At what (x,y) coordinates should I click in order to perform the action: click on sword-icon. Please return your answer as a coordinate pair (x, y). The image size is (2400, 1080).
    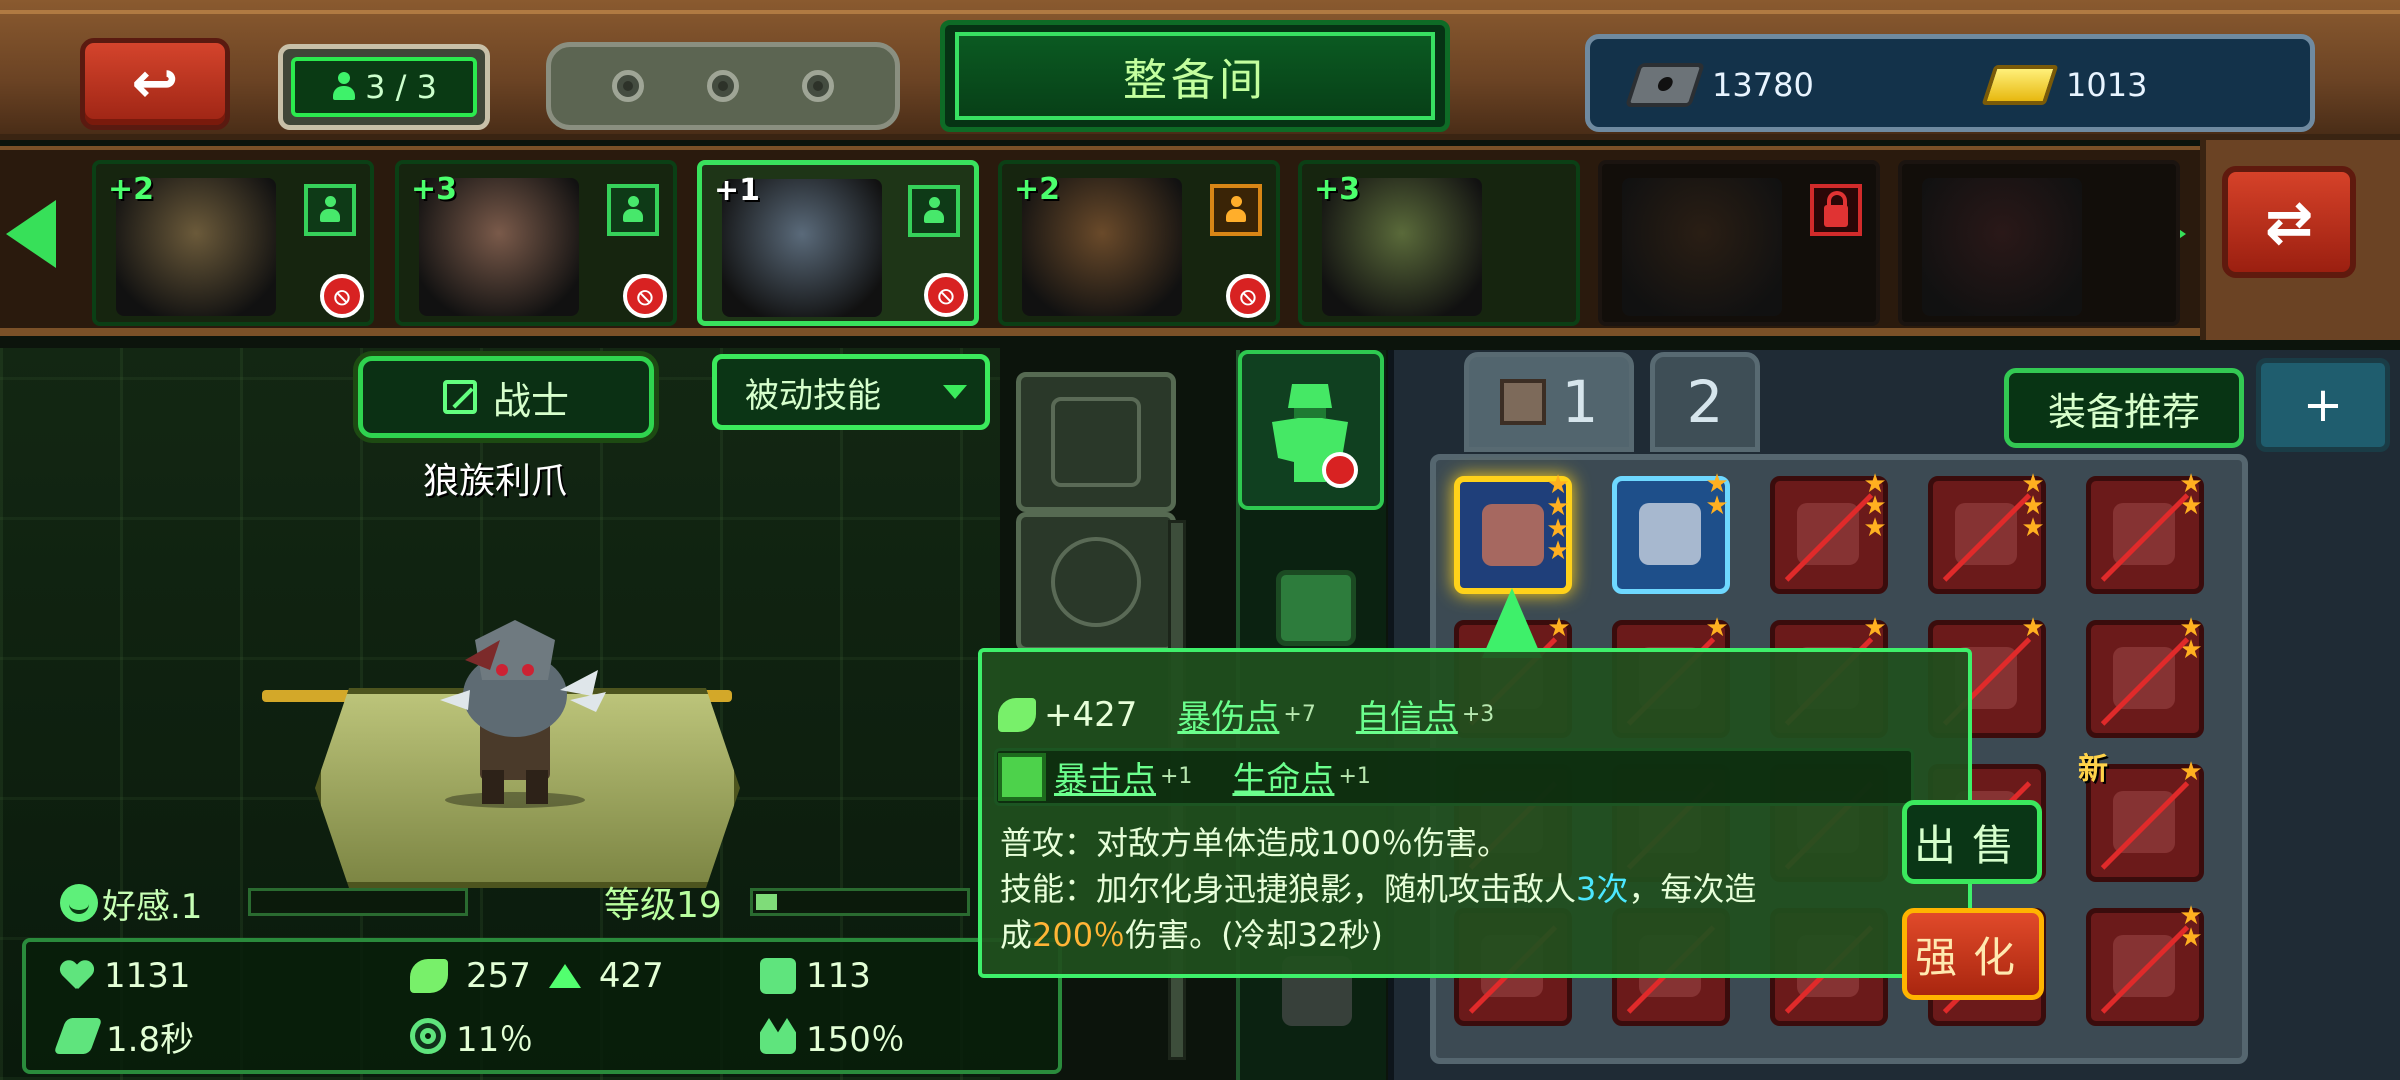
    Looking at the image, I should click on (459, 397).